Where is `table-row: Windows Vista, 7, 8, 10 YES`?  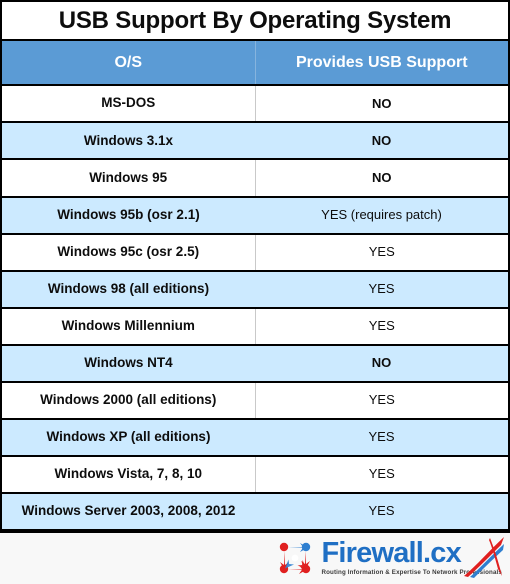 table-row: Windows Vista, 7, 8, 10 YES is located at coordinates (255, 474).